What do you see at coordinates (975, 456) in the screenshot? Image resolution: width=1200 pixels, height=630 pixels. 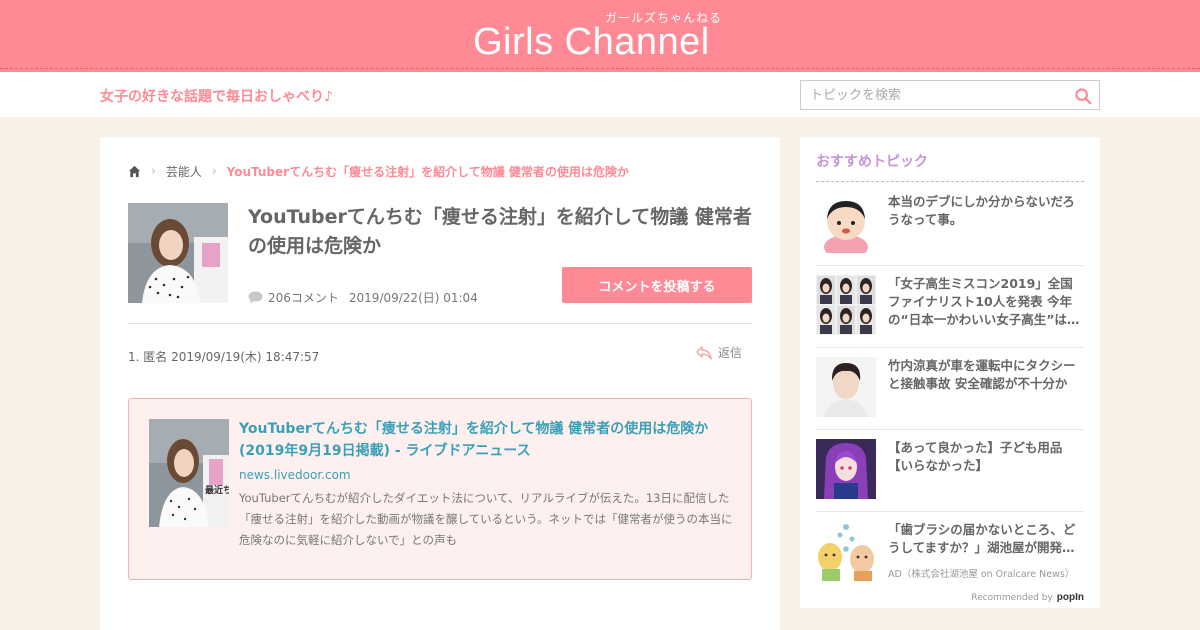 I see `item-title: 【あって良かった】子ども用品【いらなかった】` at bounding box center [975, 456].